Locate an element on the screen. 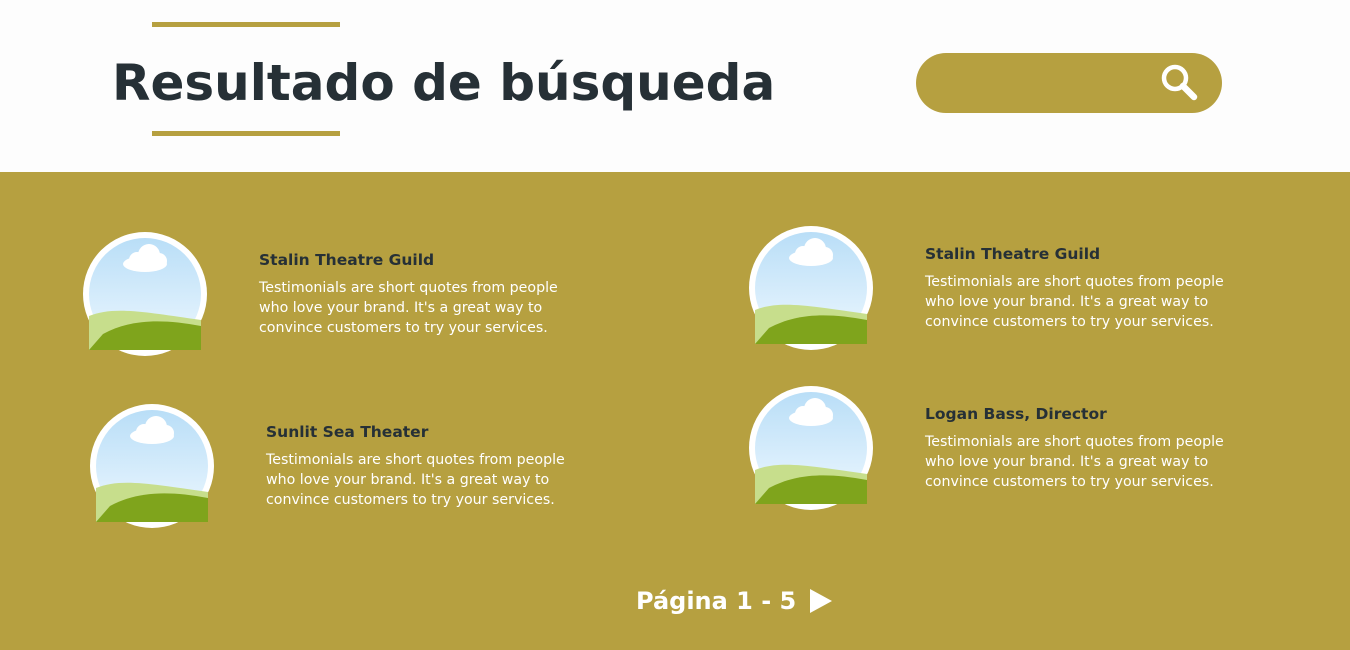 The width and height of the screenshot is (1350, 650). page-title: Resultado de búsqueda is located at coordinates (444, 83).